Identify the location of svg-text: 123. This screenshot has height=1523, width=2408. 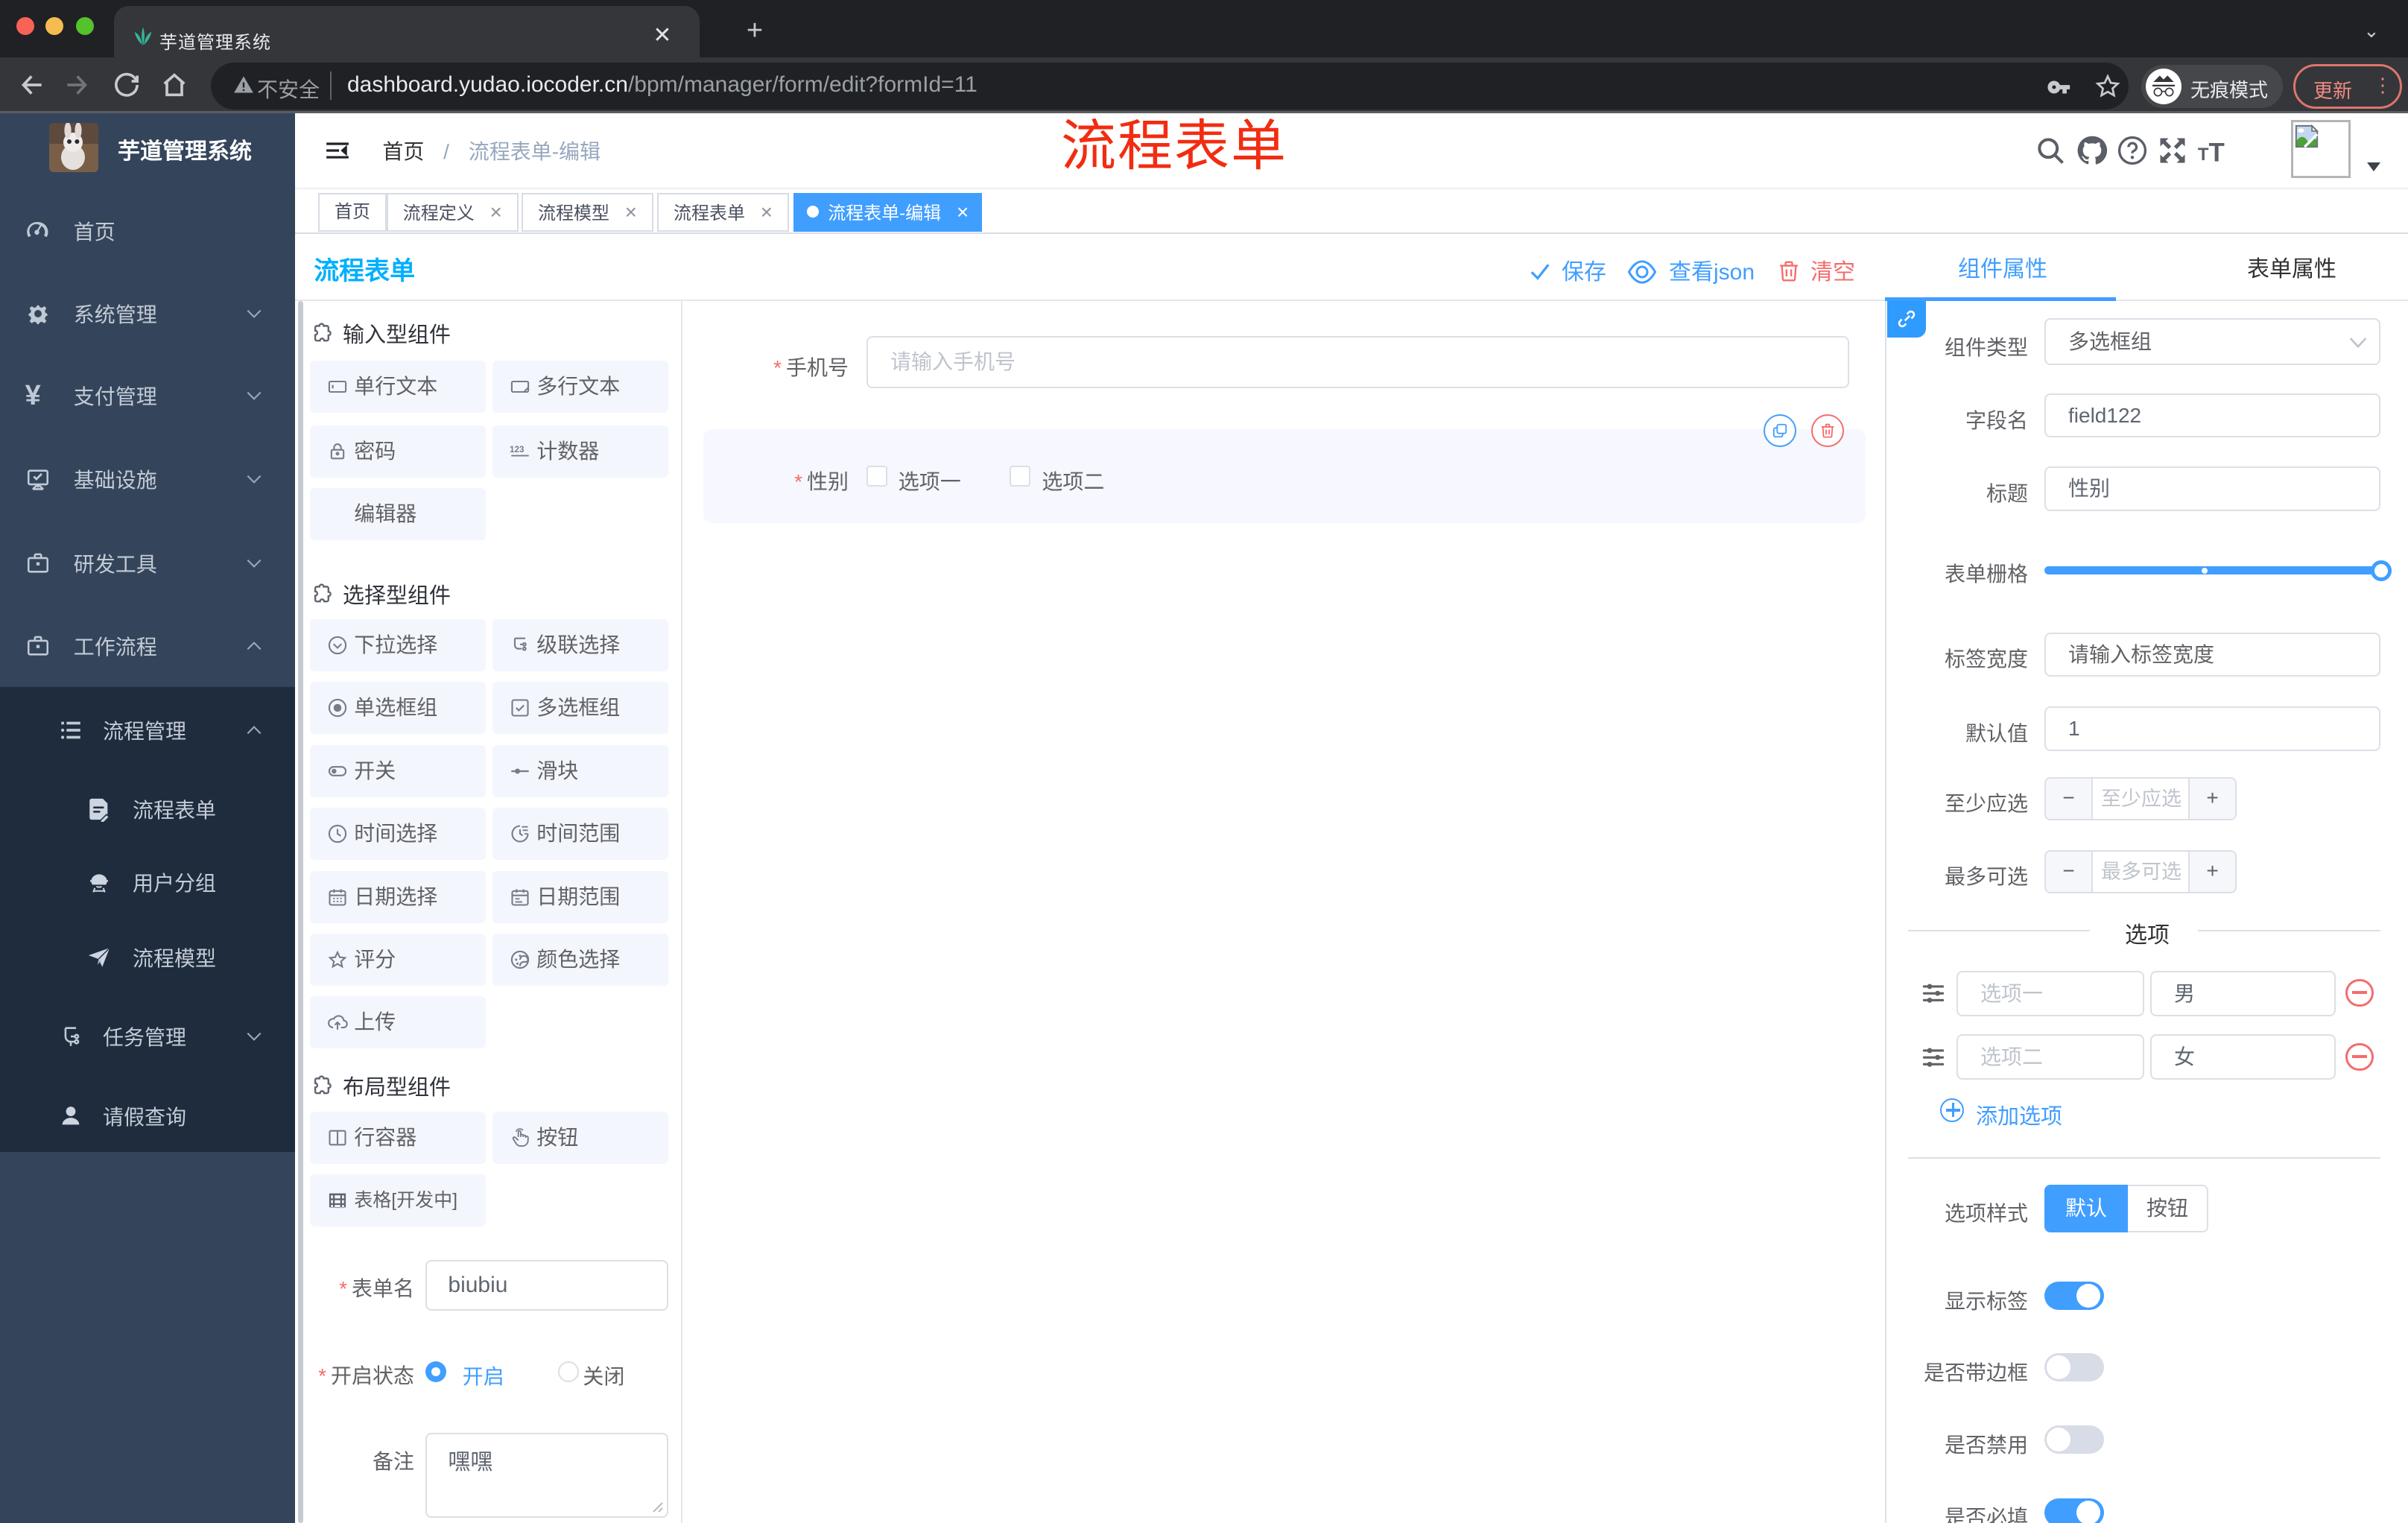
(517, 450).